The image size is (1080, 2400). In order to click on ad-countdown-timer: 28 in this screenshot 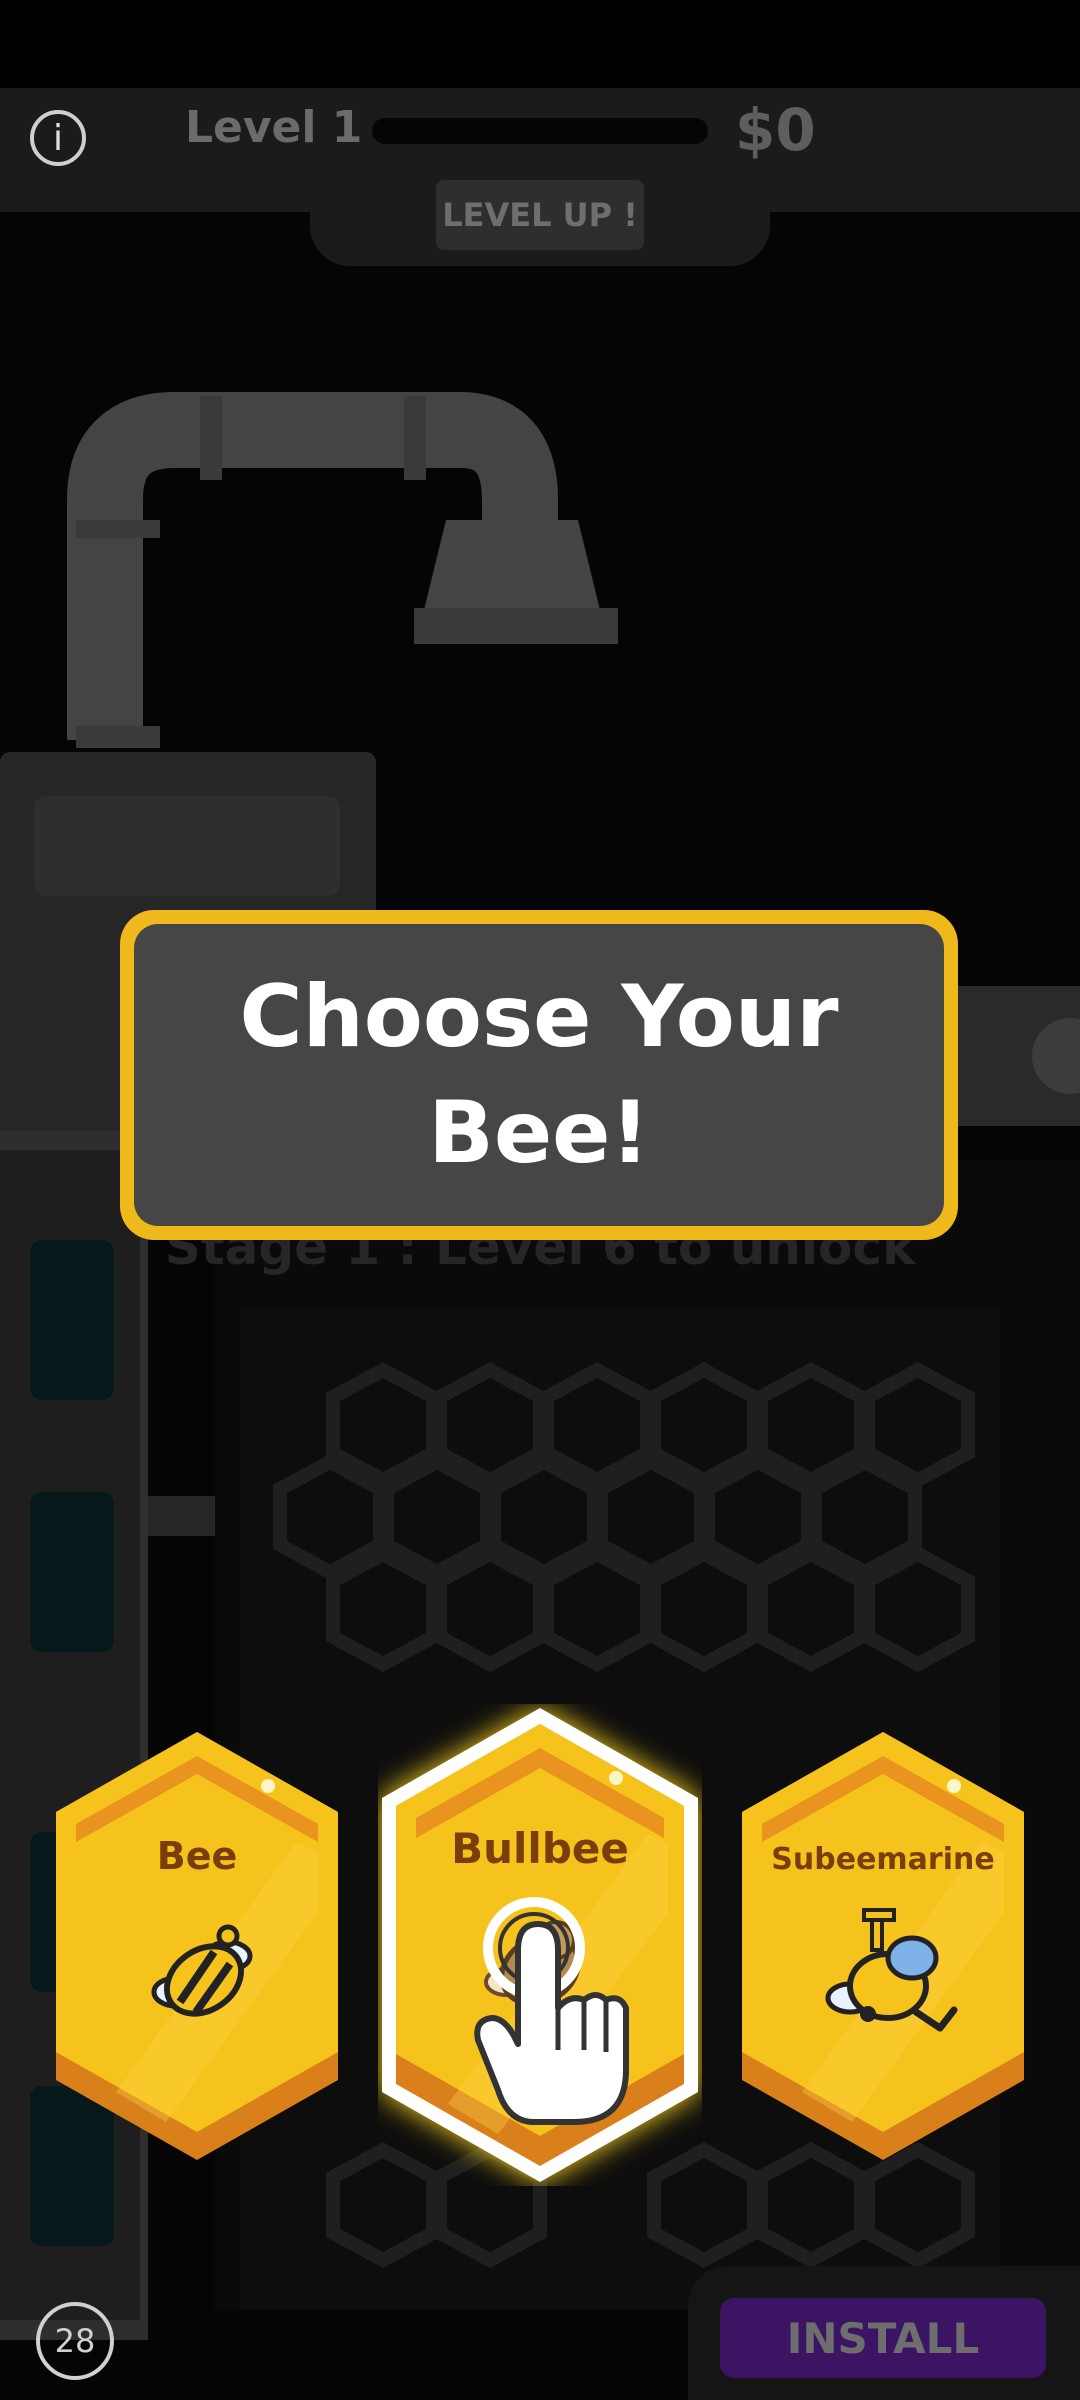, I will do `click(75, 2341)`.